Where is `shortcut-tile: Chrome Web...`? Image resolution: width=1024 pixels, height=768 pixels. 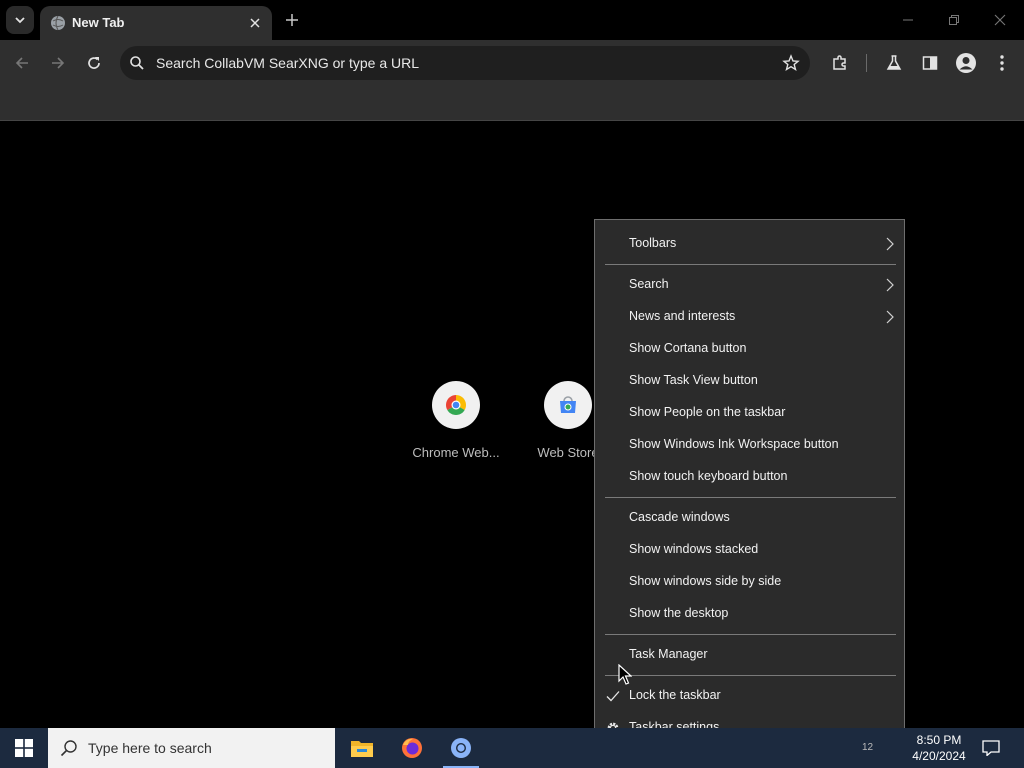 shortcut-tile: Chrome Web... is located at coordinates (456, 420).